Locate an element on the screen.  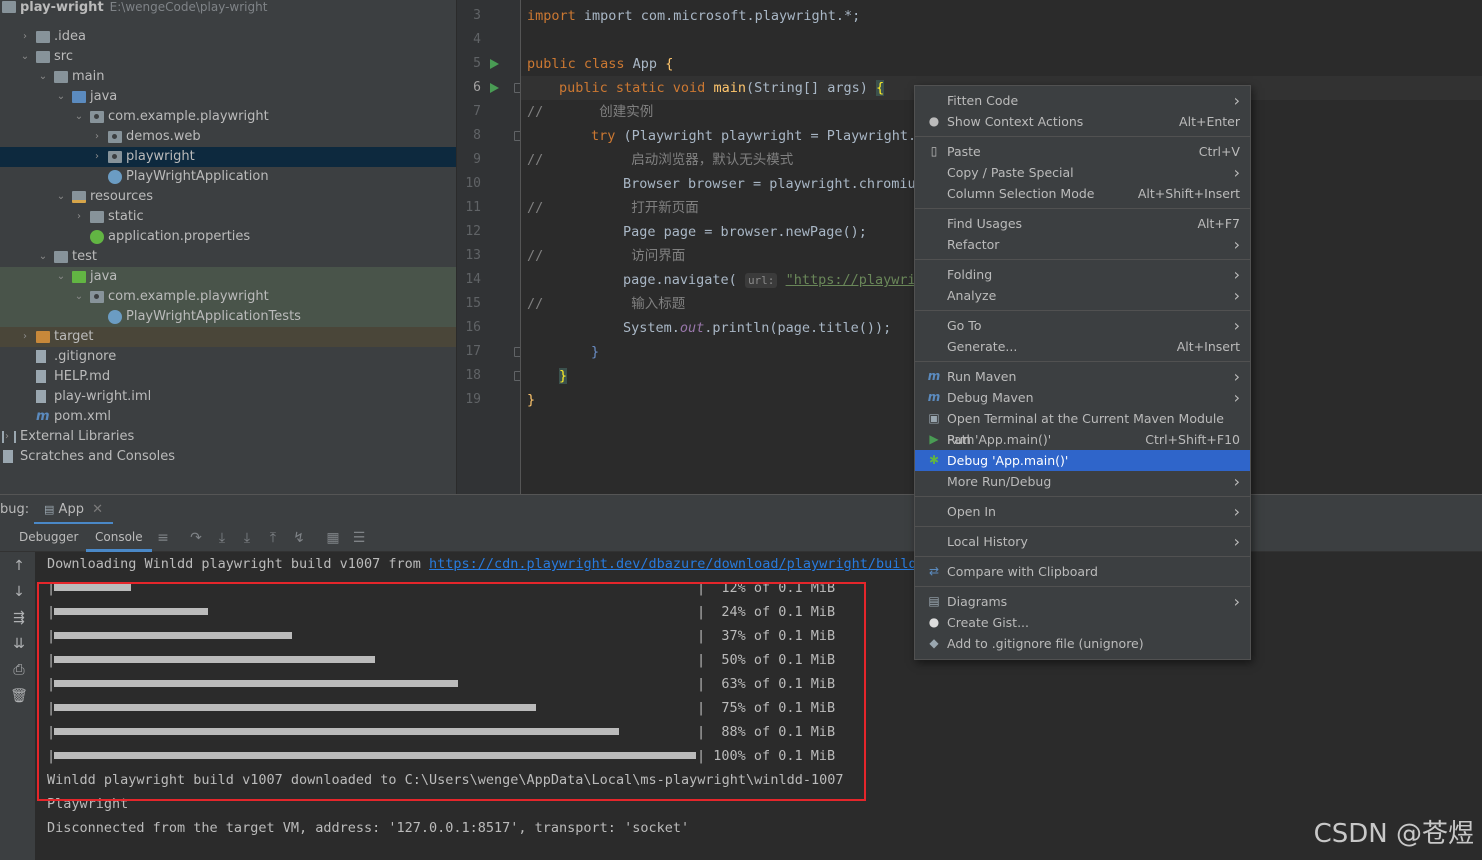
tree-item: ⌄ main is located at coordinates (228, 77).